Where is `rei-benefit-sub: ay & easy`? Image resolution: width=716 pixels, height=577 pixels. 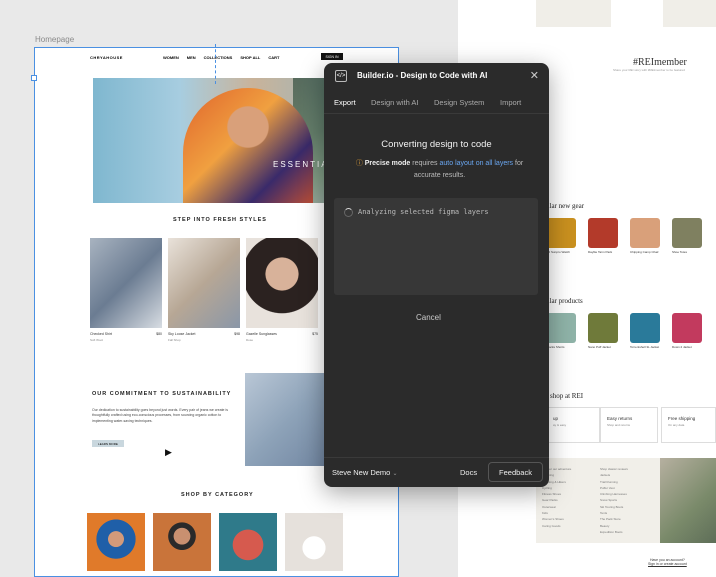
rei-benefit-sub: ay & easy is located at coordinates (560, 425).